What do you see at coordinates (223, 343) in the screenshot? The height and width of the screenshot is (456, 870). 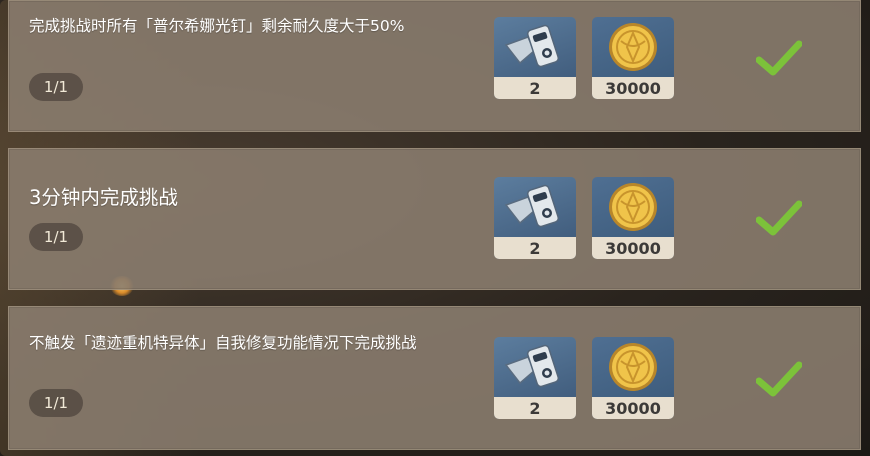 I see `task-description: 不触发「遗迹重机特异体」自我修复功能情况下完成挑战` at bounding box center [223, 343].